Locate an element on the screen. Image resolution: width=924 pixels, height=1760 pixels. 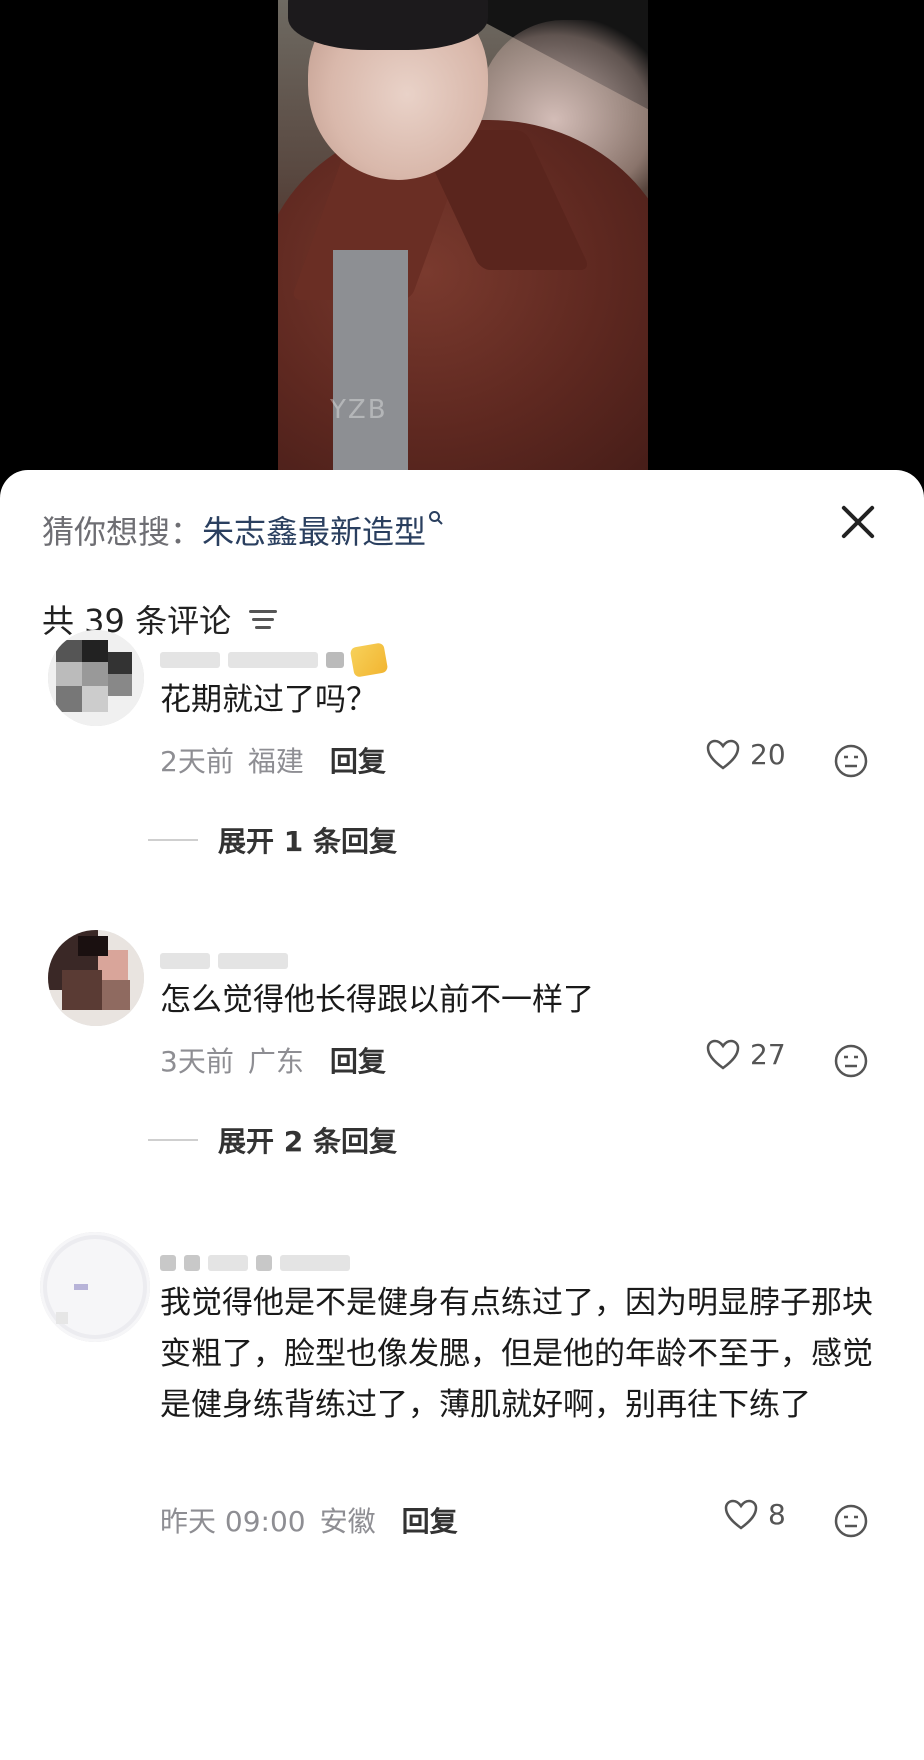
video-frame: YZB is located at coordinates (463, 235).